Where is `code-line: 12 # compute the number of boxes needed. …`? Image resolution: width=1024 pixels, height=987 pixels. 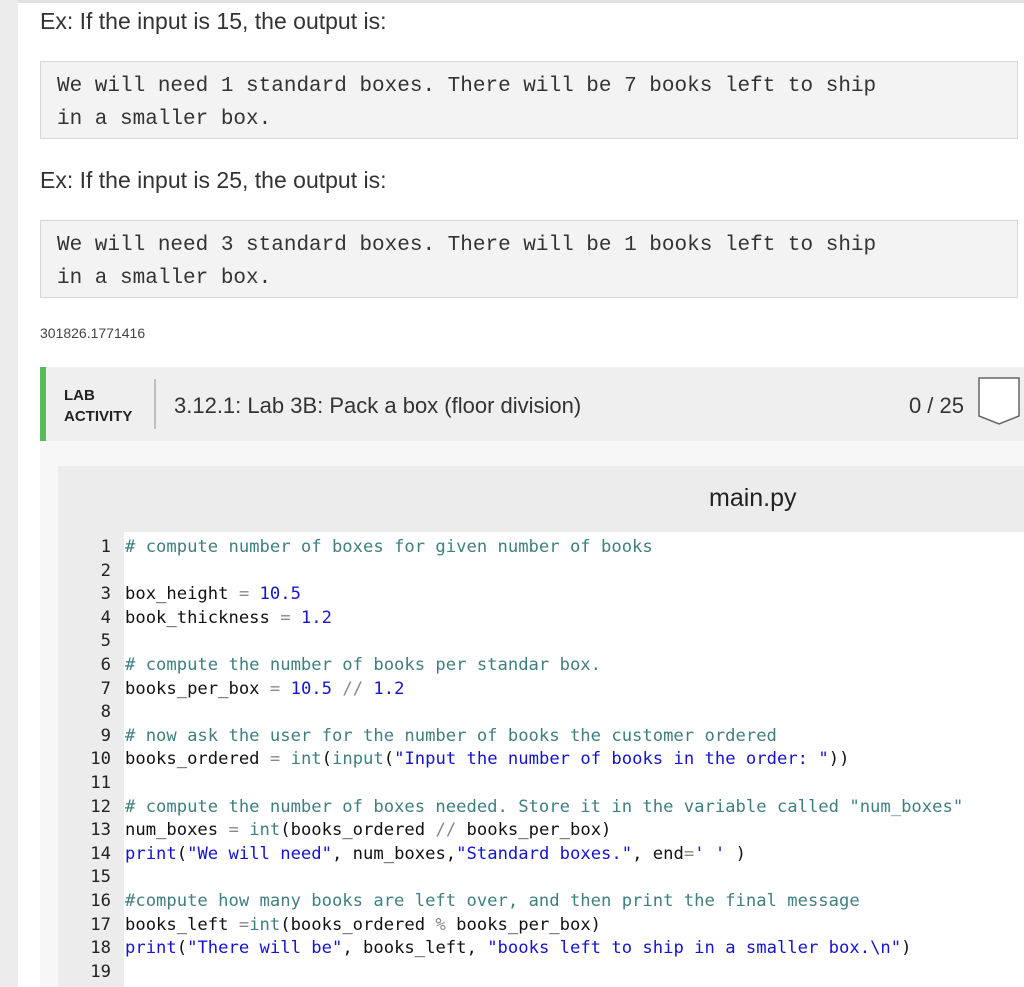
code-line: 12 # compute the number of boxes needed. … is located at coordinates (541, 808).